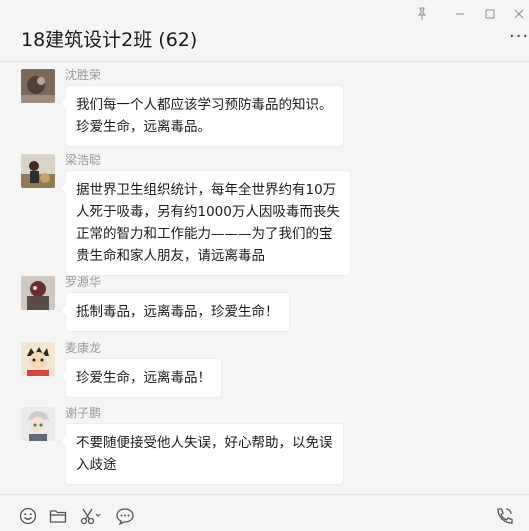 The image size is (529, 531). What do you see at coordinates (170, 256) in the screenshot?
I see `message-text: 贵生命和家人朋友，请远离毒品` at bounding box center [170, 256].